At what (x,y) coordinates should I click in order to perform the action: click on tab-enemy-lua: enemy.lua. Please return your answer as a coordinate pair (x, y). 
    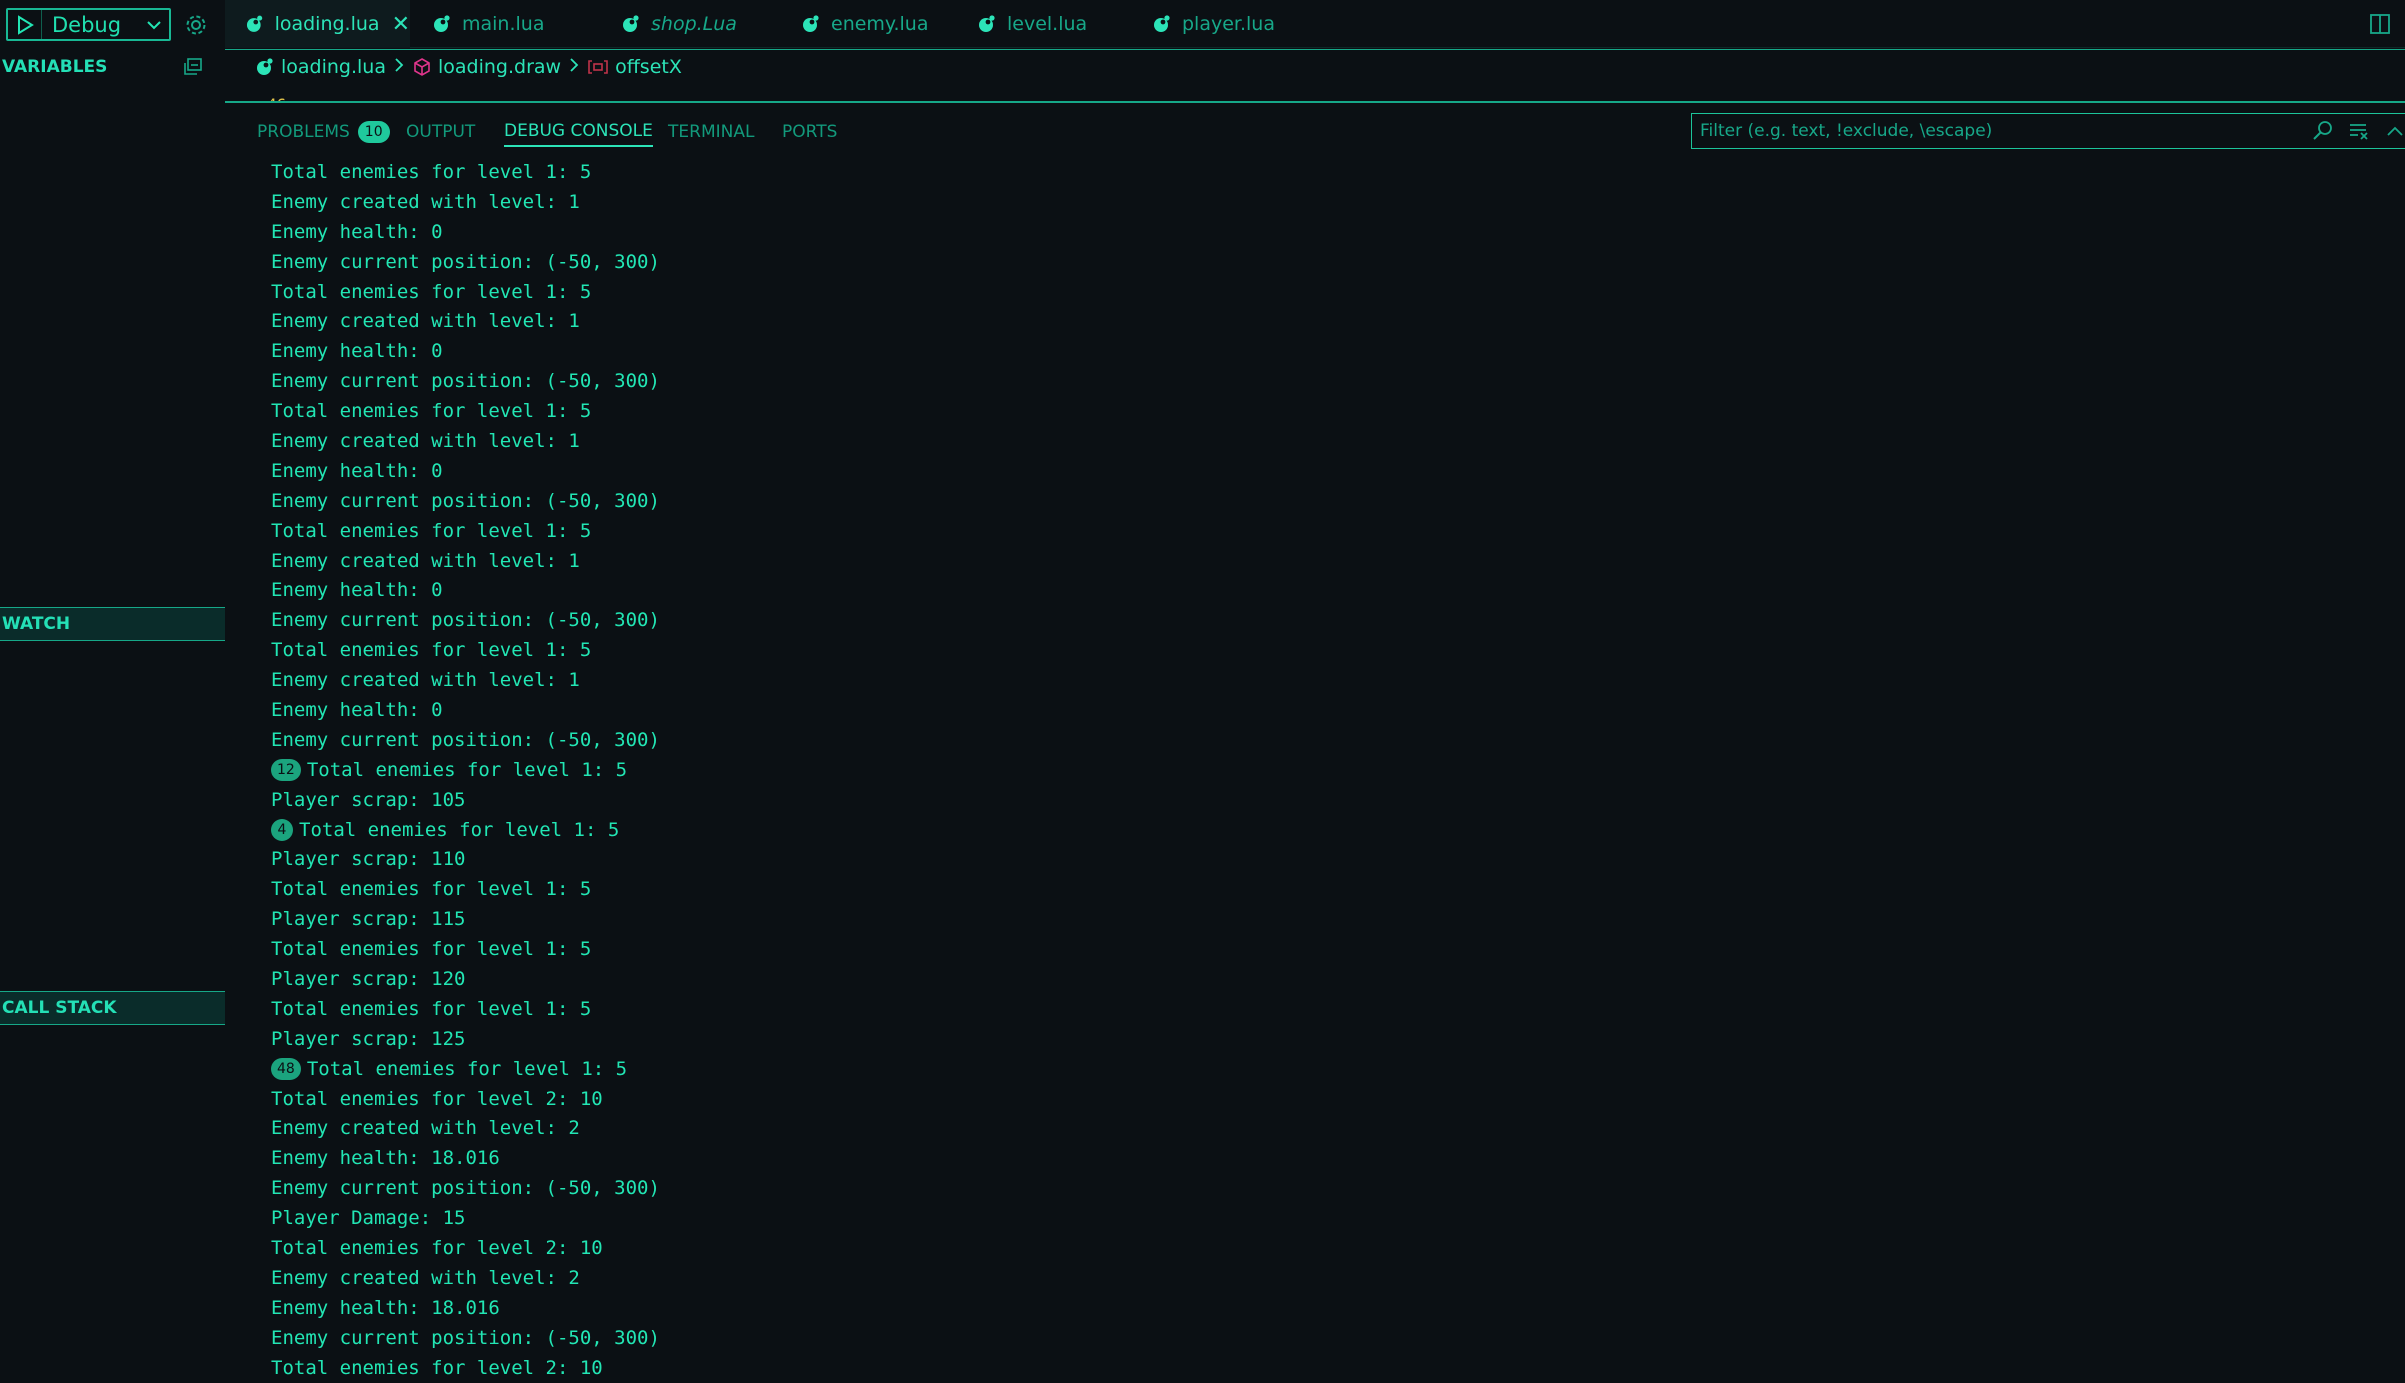
    Looking at the image, I should click on (865, 24).